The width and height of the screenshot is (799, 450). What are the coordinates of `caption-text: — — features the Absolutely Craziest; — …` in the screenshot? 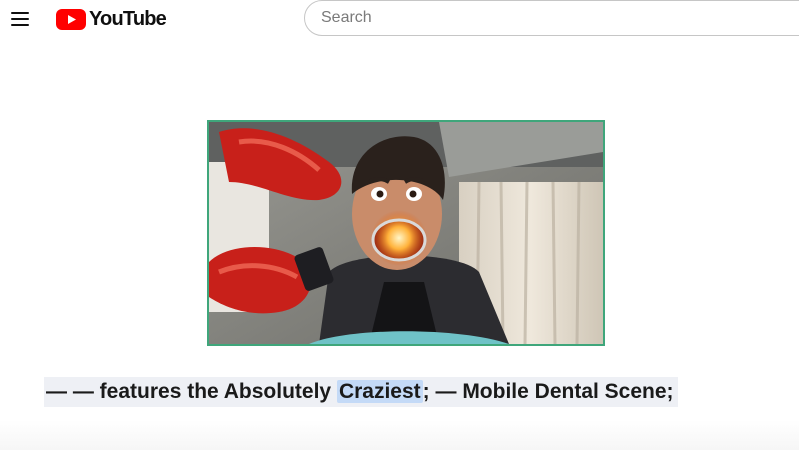 It's located at (361, 392).